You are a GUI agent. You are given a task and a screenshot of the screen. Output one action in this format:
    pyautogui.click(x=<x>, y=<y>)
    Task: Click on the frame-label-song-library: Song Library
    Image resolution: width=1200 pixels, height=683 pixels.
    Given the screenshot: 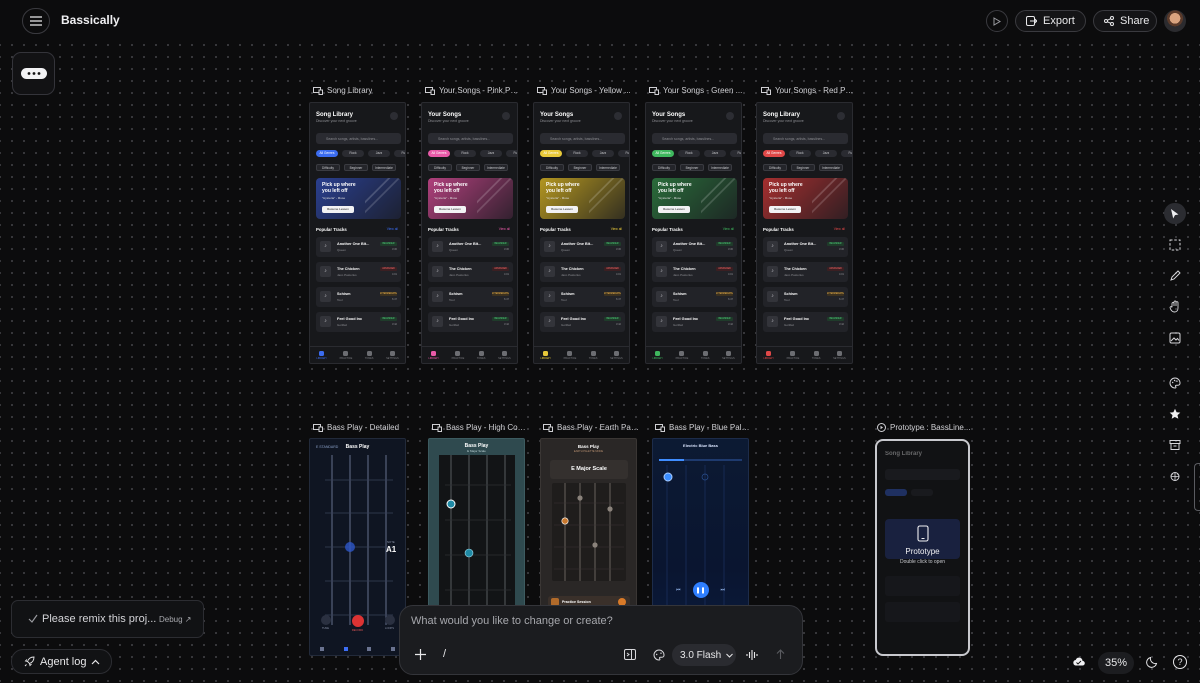 What is the action you would take?
    pyautogui.click(x=363, y=90)
    